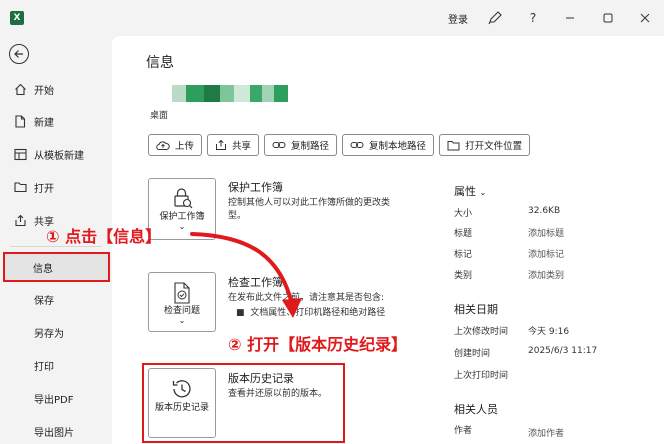  What do you see at coordinates (181, 389) in the screenshot?
I see `history-clock-icon` at bounding box center [181, 389].